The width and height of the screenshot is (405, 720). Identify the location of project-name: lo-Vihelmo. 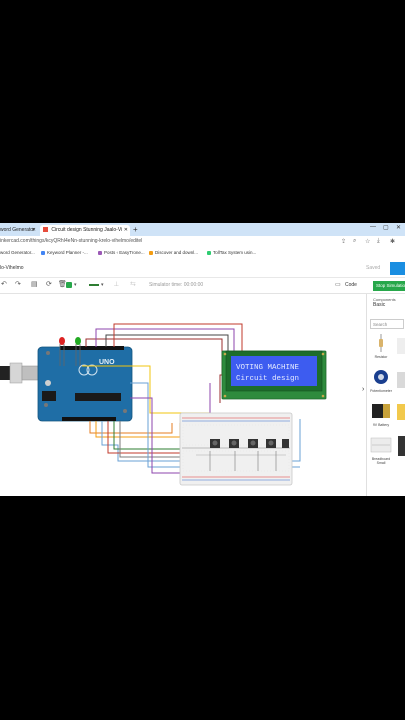
(12, 268).